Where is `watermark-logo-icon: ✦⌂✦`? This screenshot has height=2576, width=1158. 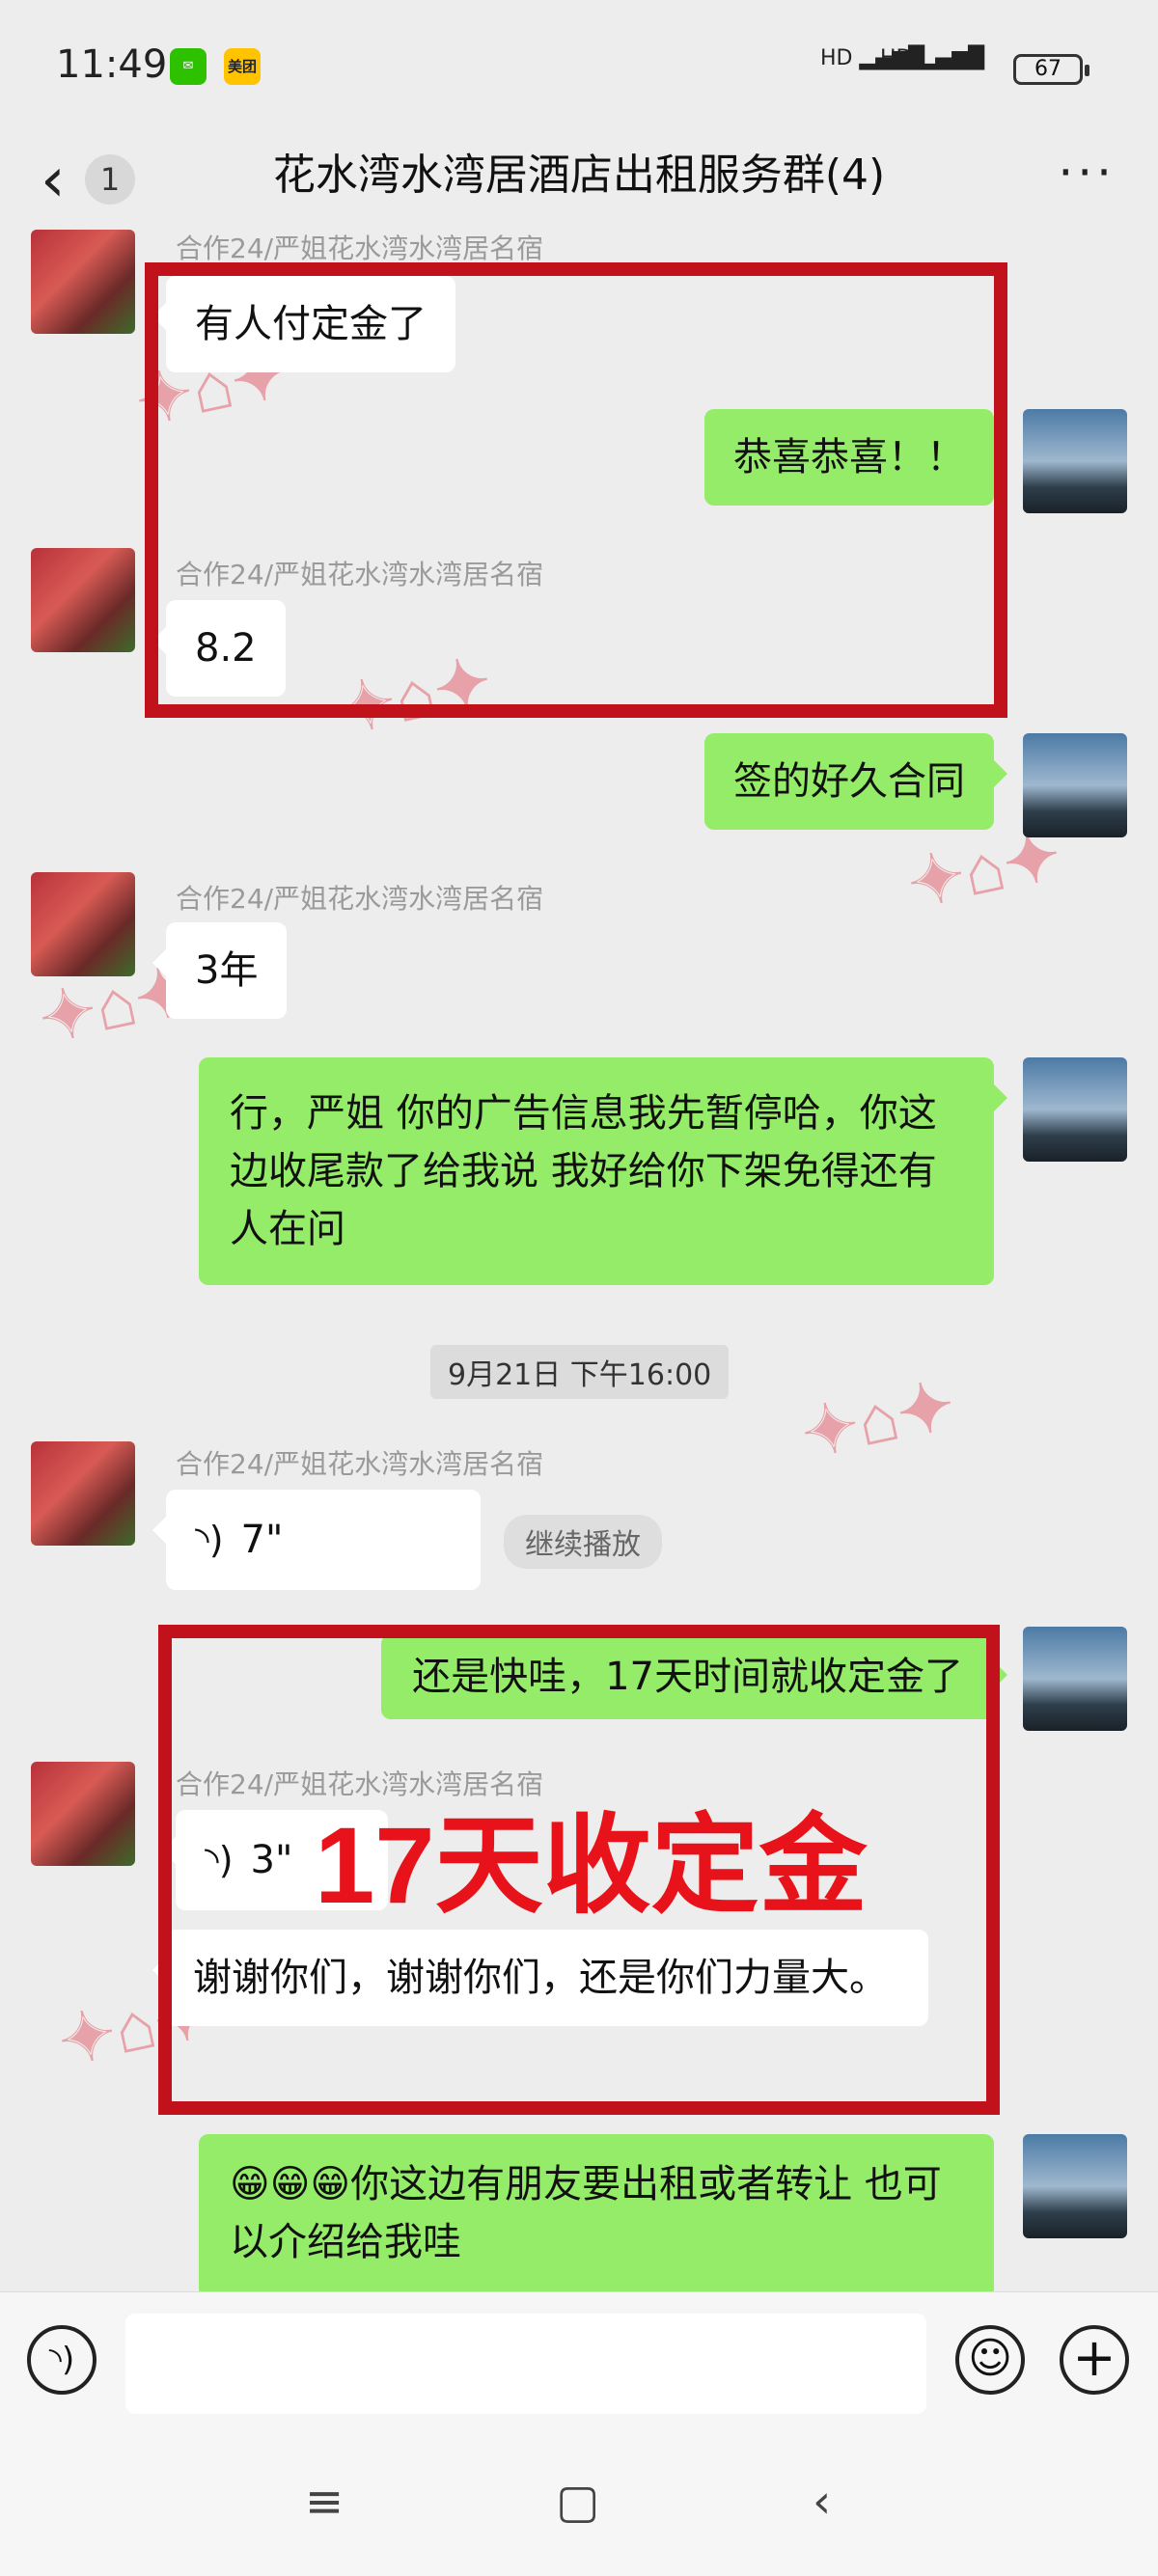 watermark-logo-icon: ✦⌂✦ is located at coordinates (877, 1419).